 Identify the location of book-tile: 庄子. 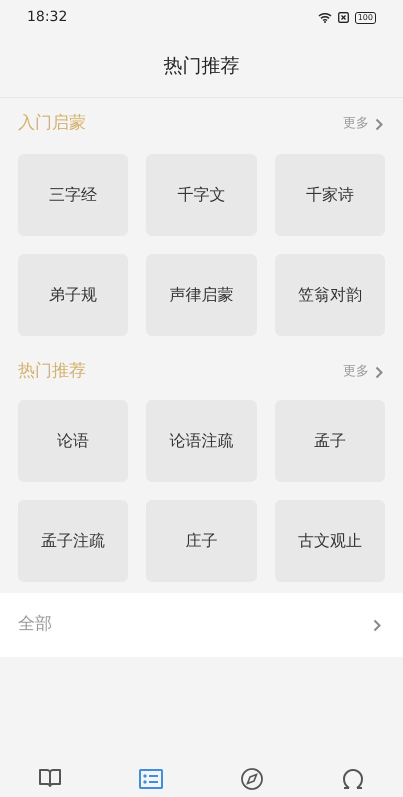
(201, 541).